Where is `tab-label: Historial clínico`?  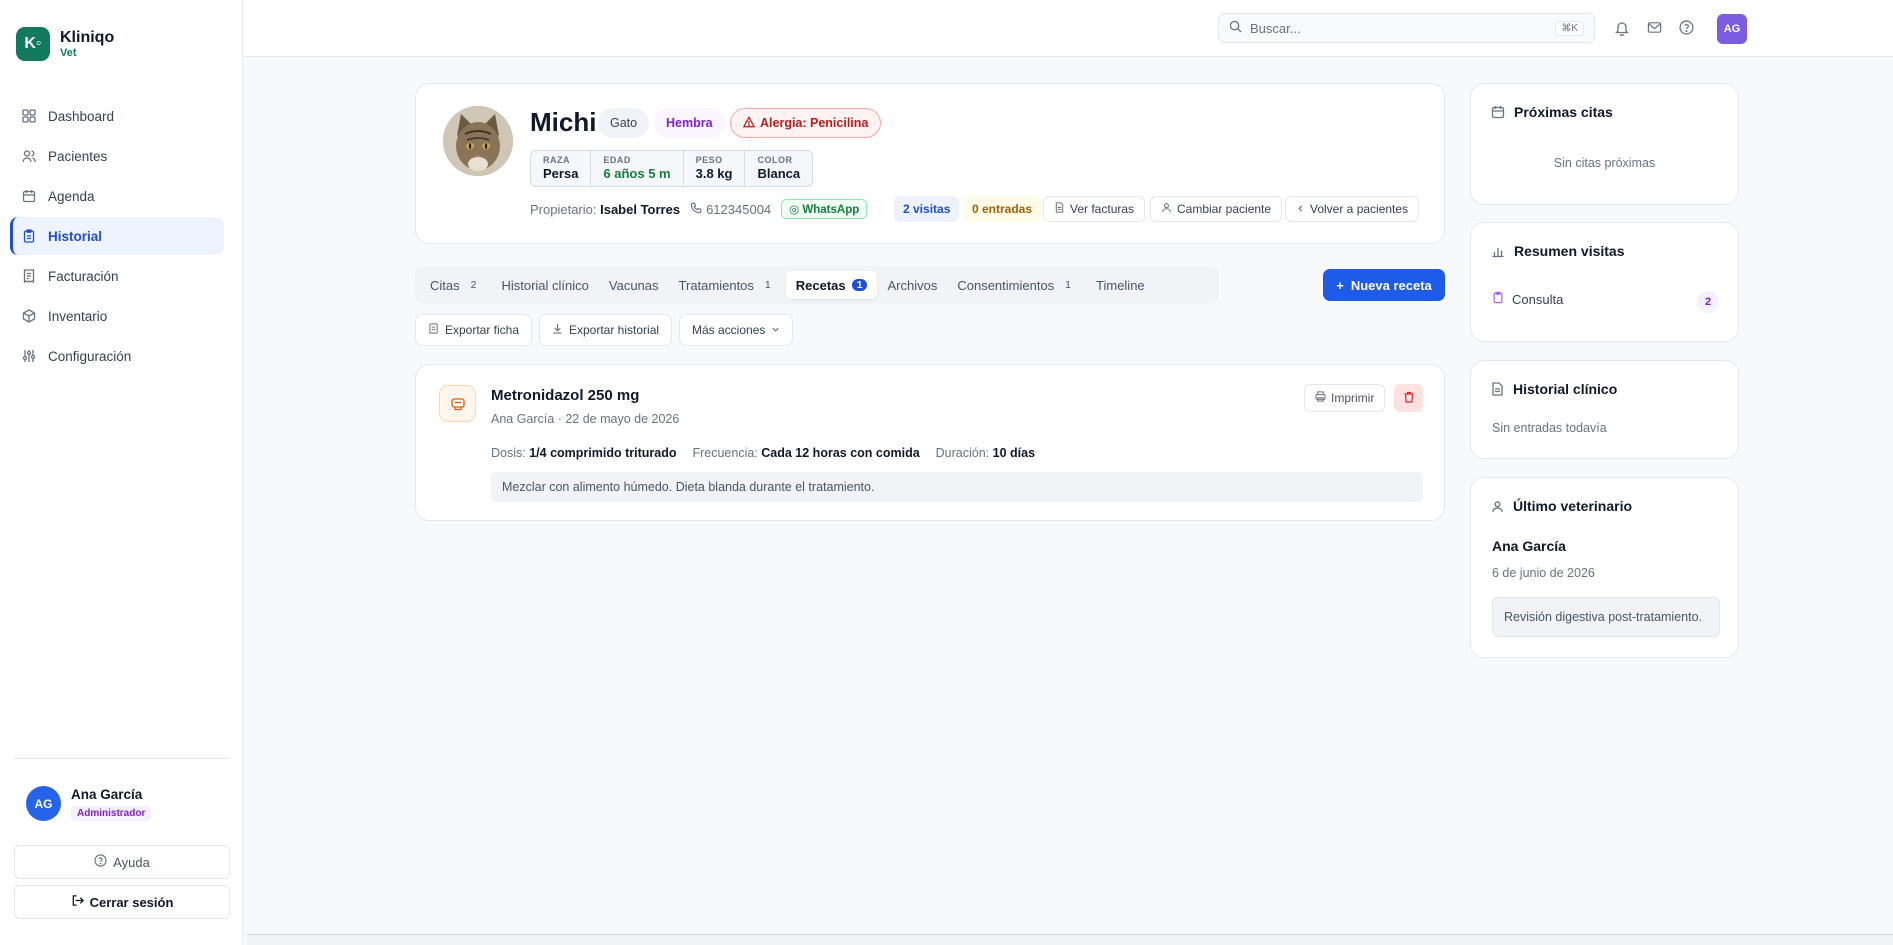 tab-label: Historial clínico is located at coordinates (545, 285).